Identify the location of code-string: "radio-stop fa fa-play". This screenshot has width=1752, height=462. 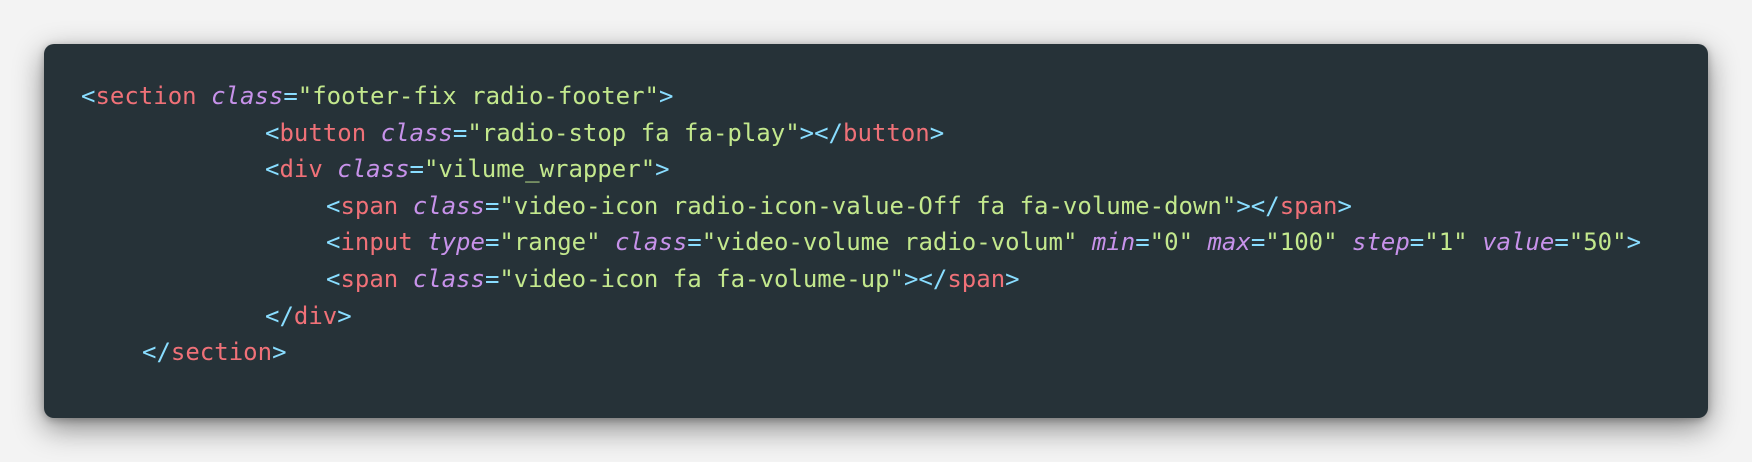
(633, 132).